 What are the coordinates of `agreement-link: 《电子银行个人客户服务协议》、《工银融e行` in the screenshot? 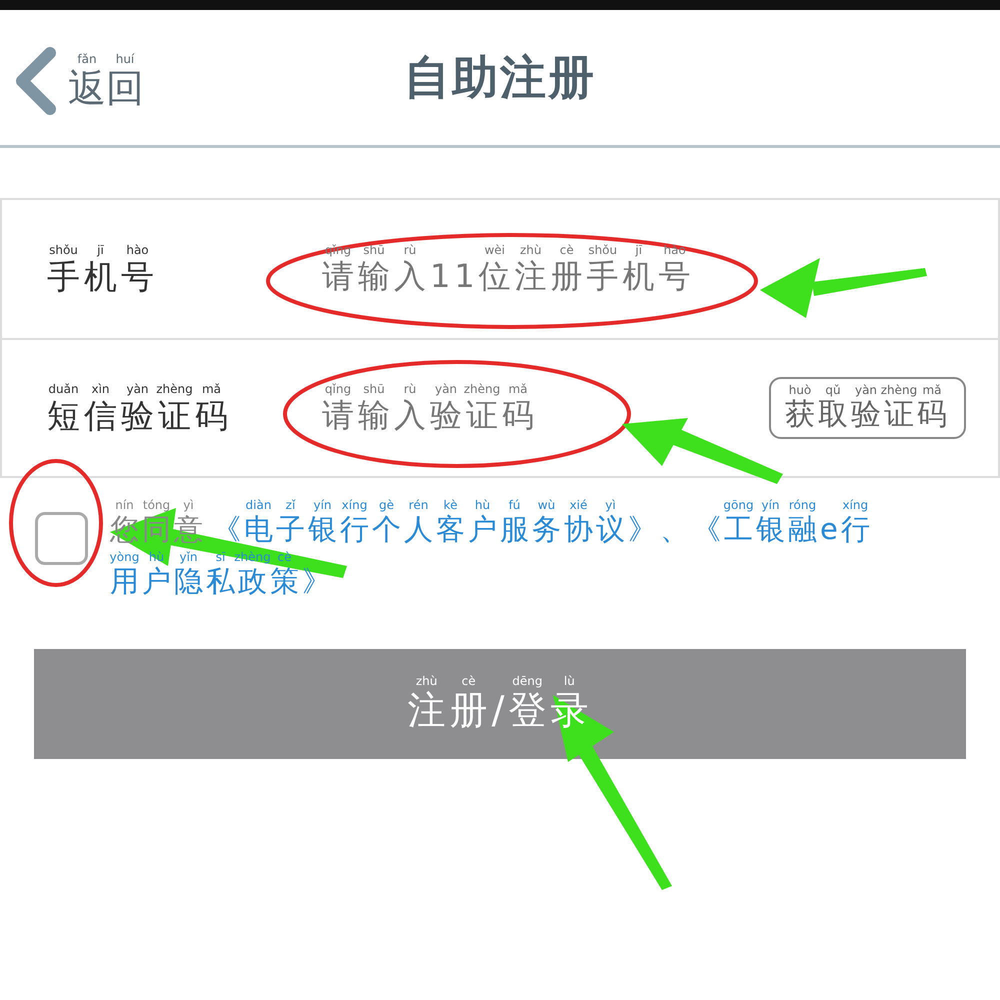 It's located at (542, 529).